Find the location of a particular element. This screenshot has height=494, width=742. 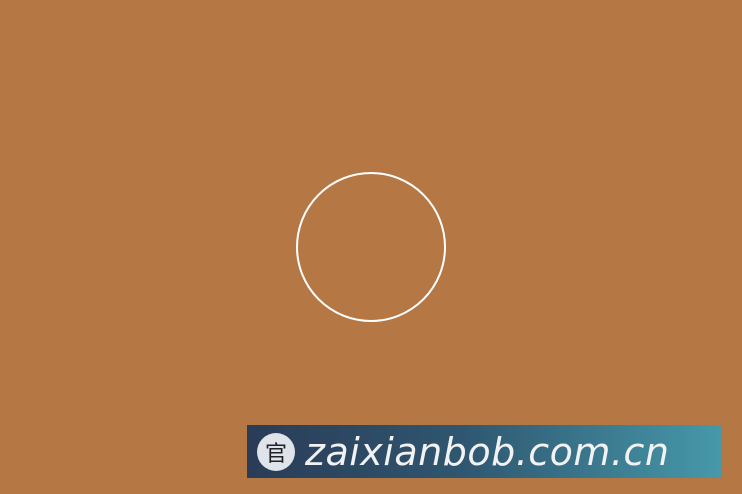

loading-spinner-ring is located at coordinates (371, 247).